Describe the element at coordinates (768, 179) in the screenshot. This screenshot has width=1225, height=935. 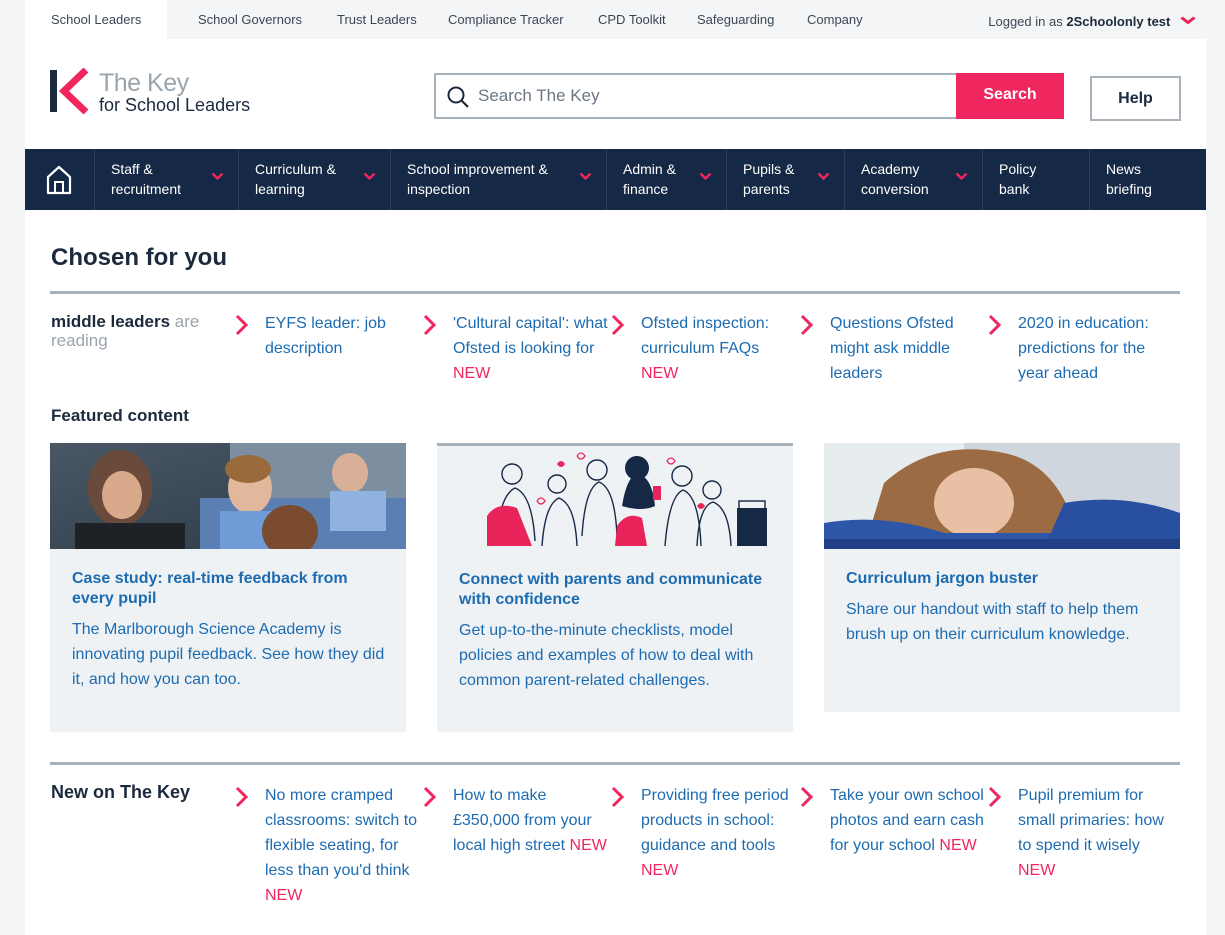
I see `nav-label: Pupils & parents` at that location.